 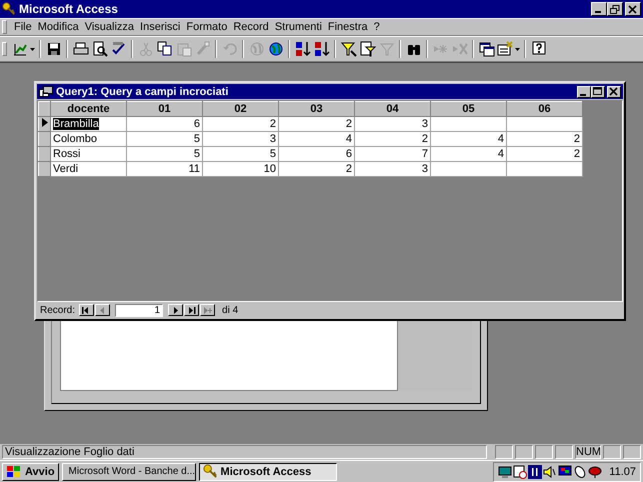 I want to click on maximize-button, so click(x=598, y=92).